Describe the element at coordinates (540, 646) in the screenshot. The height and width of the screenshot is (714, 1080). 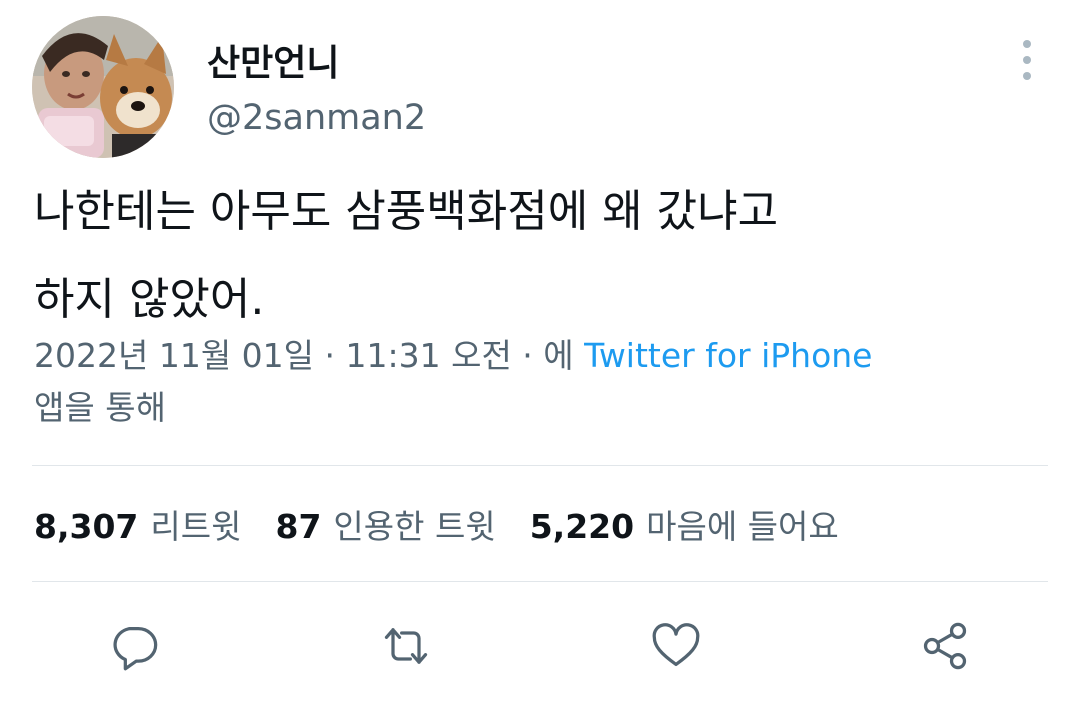
I see `action-bar` at that location.